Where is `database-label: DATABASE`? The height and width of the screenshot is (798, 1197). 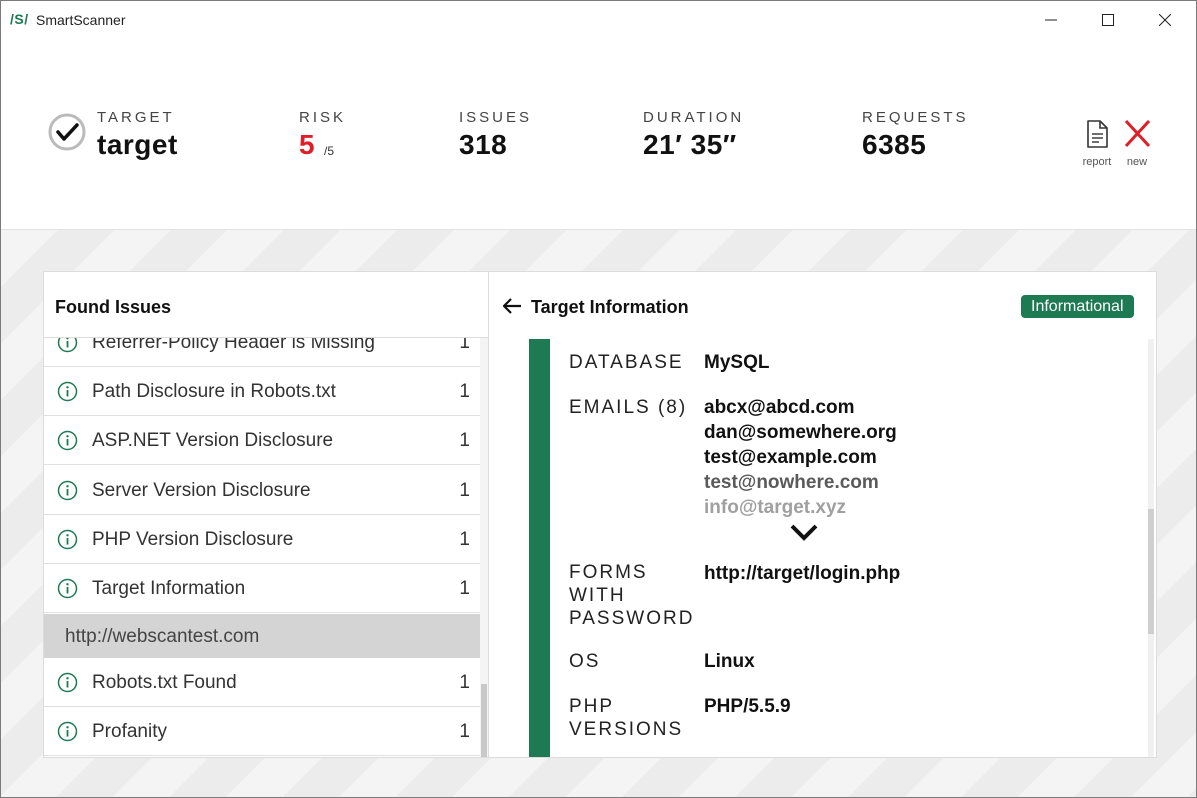
database-label: DATABASE is located at coordinates (626, 362).